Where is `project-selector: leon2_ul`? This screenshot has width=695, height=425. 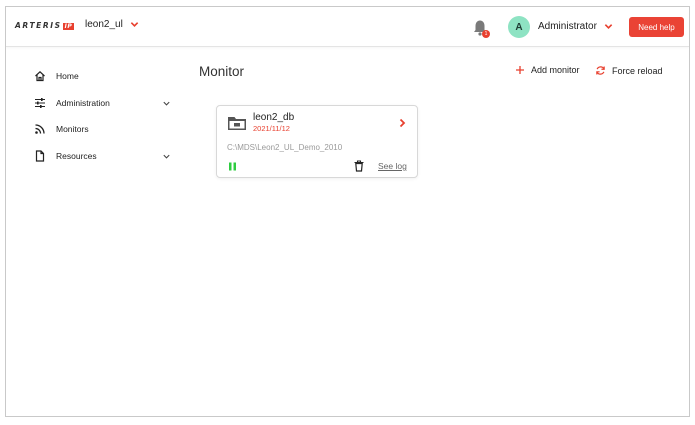
project-selector: leon2_ul is located at coordinates (112, 24).